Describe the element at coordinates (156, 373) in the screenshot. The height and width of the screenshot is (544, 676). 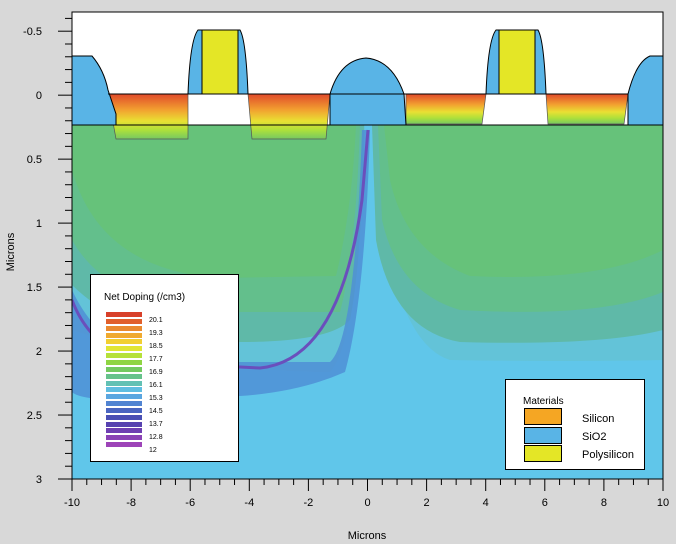
I see `doping-label: 16.9` at that location.